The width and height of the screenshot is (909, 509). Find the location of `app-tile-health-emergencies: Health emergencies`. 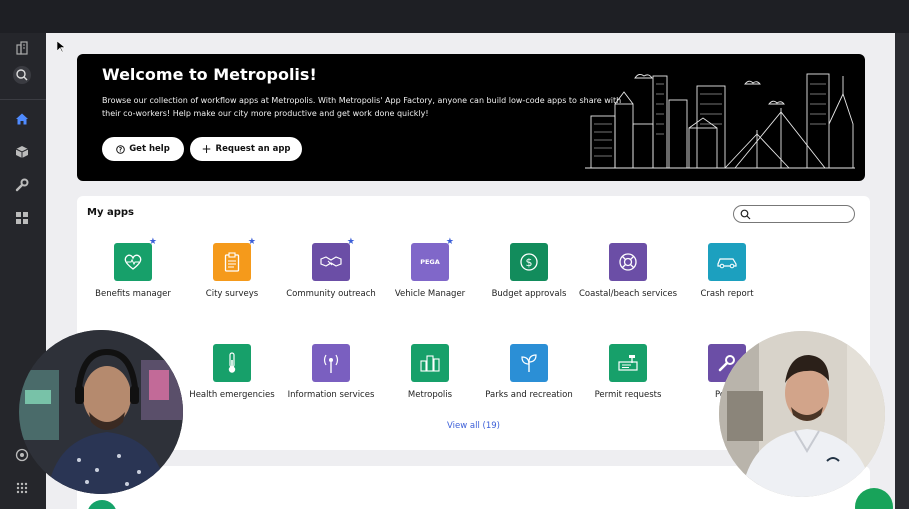

app-tile-health-emergencies: Health emergencies is located at coordinates (232, 372).